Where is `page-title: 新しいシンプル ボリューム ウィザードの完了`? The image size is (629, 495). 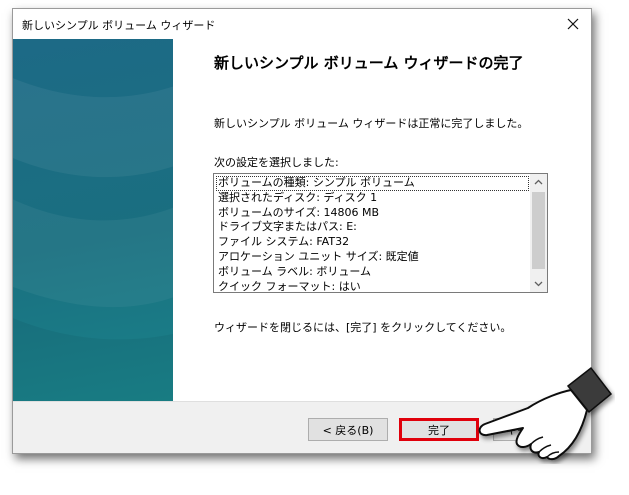 page-title: 新しいシンプル ボリューム ウィザードの完了 is located at coordinates (369, 63).